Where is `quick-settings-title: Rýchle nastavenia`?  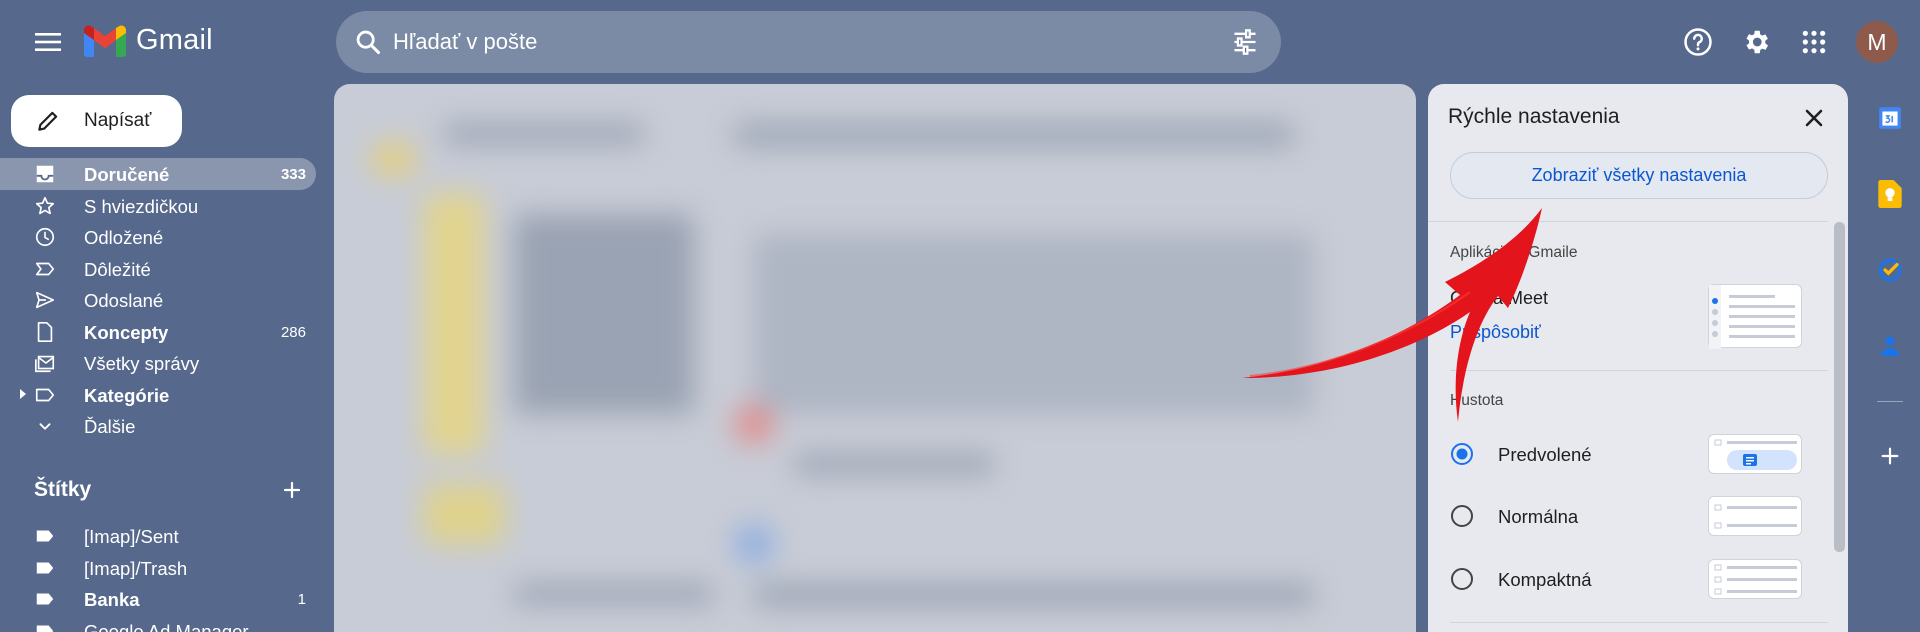
quick-settings-title: Rýchle nastavenia is located at coordinates (1534, 116).